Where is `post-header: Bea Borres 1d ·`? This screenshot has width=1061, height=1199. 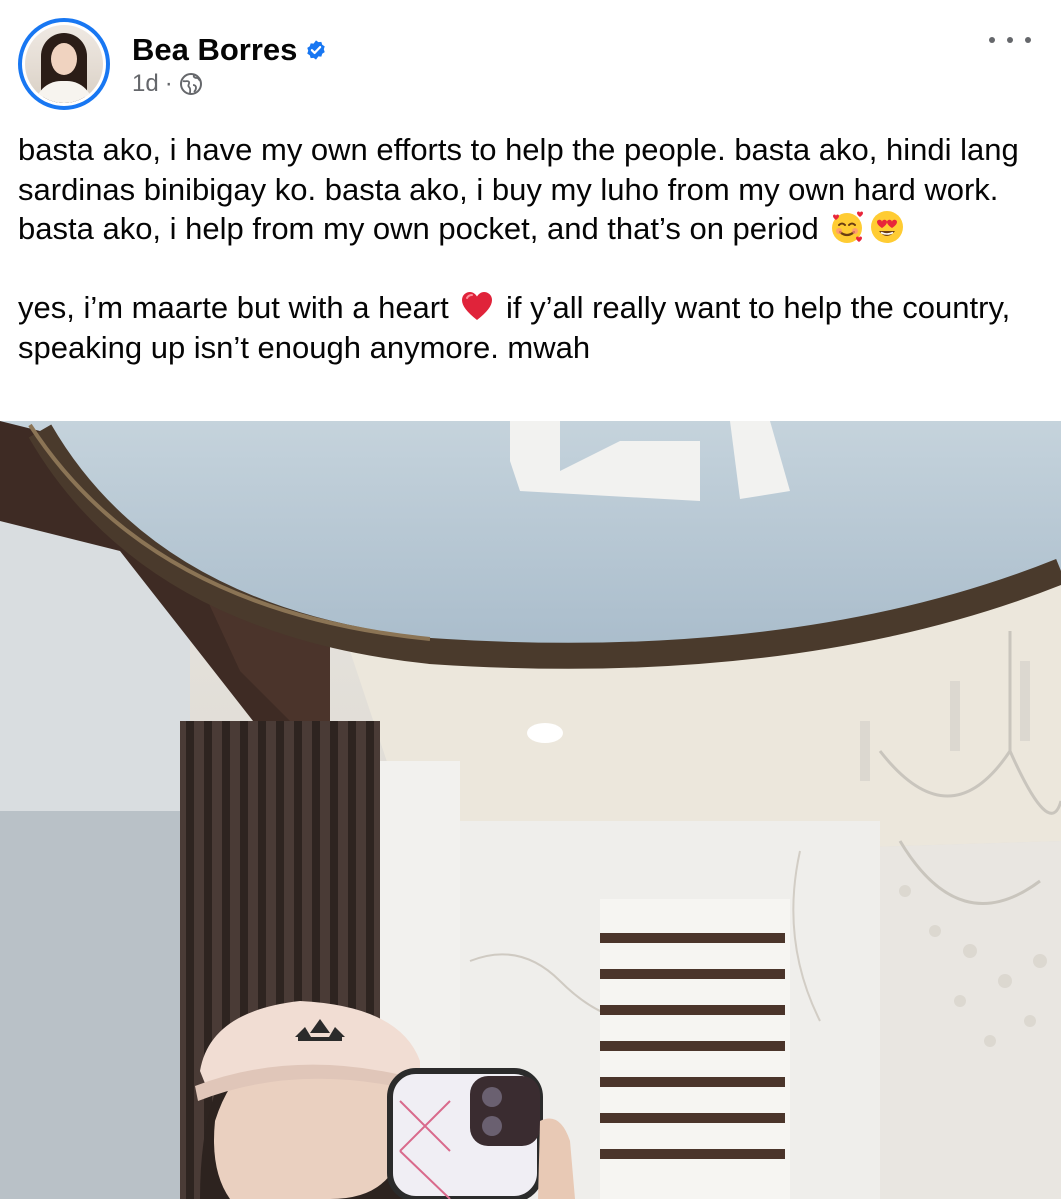
post-header: Bea Borres 1d · is located at coordinates (530, 59).